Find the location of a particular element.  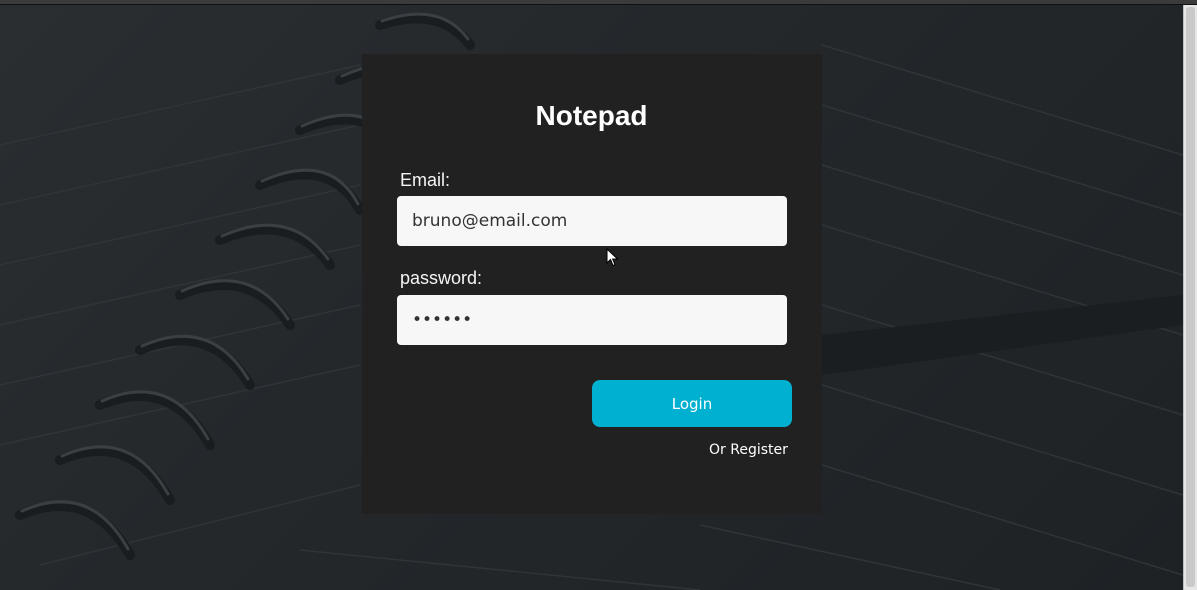

app-title: Notepad is located at coordinates (591, 115).